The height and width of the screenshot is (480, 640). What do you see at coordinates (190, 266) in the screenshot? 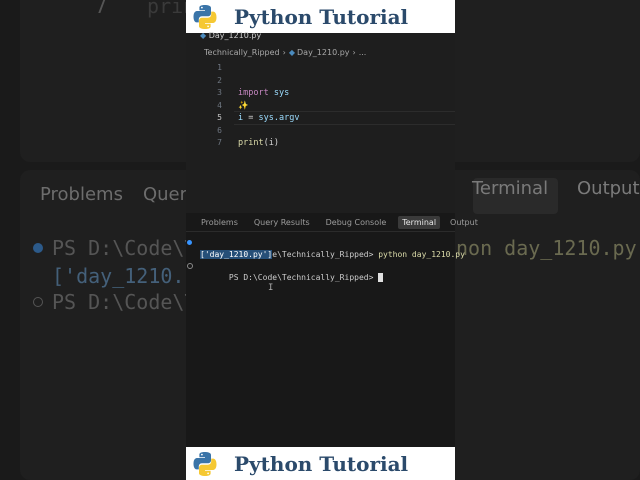
I see `command-pending-dot-icon` at bounding box center [190, 266].